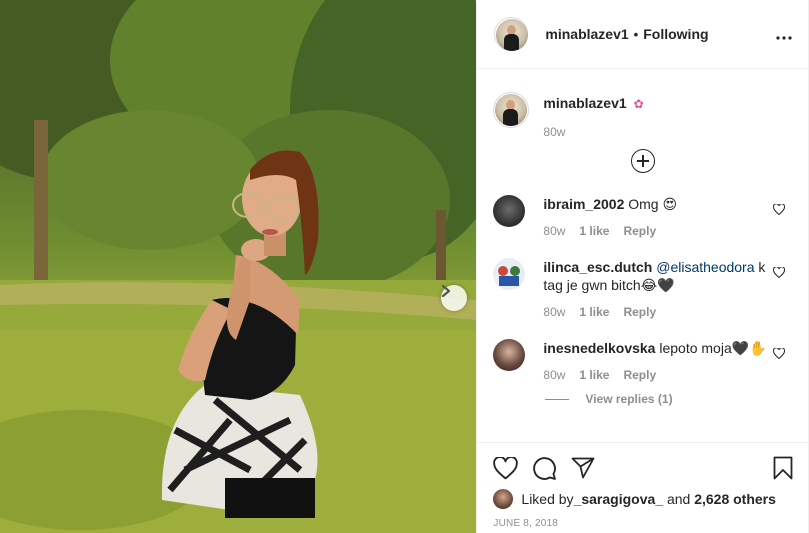  Describe the element at coordinates (629, 399) in the screenshot. I see `view-replies-label: View replies (1)` at that location.